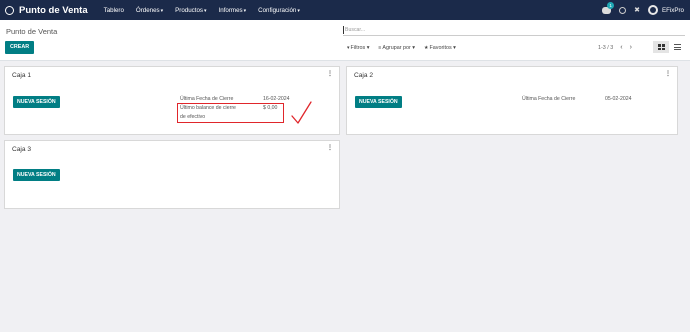  What do you see at coordinates (22, 149) in the screenshot?
I see `card-title: Caja 3` at bounding box center [22, 149].